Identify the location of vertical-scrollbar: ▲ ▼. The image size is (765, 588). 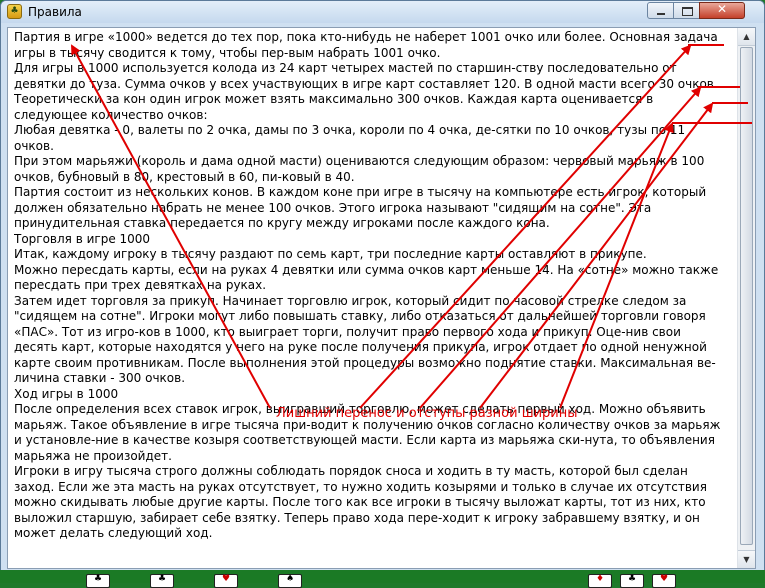
(746, 298).